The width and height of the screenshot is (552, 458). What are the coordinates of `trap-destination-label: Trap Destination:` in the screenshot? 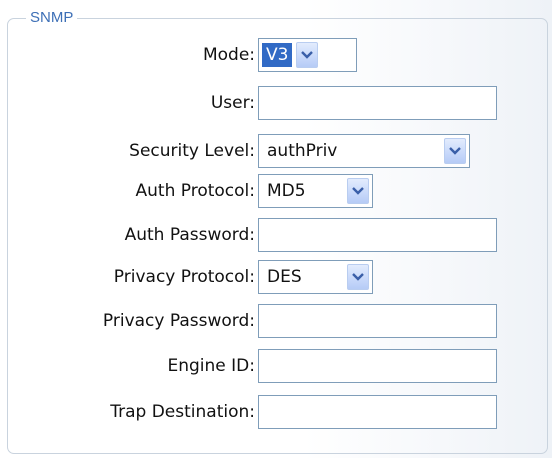 It's located at (182, 412).